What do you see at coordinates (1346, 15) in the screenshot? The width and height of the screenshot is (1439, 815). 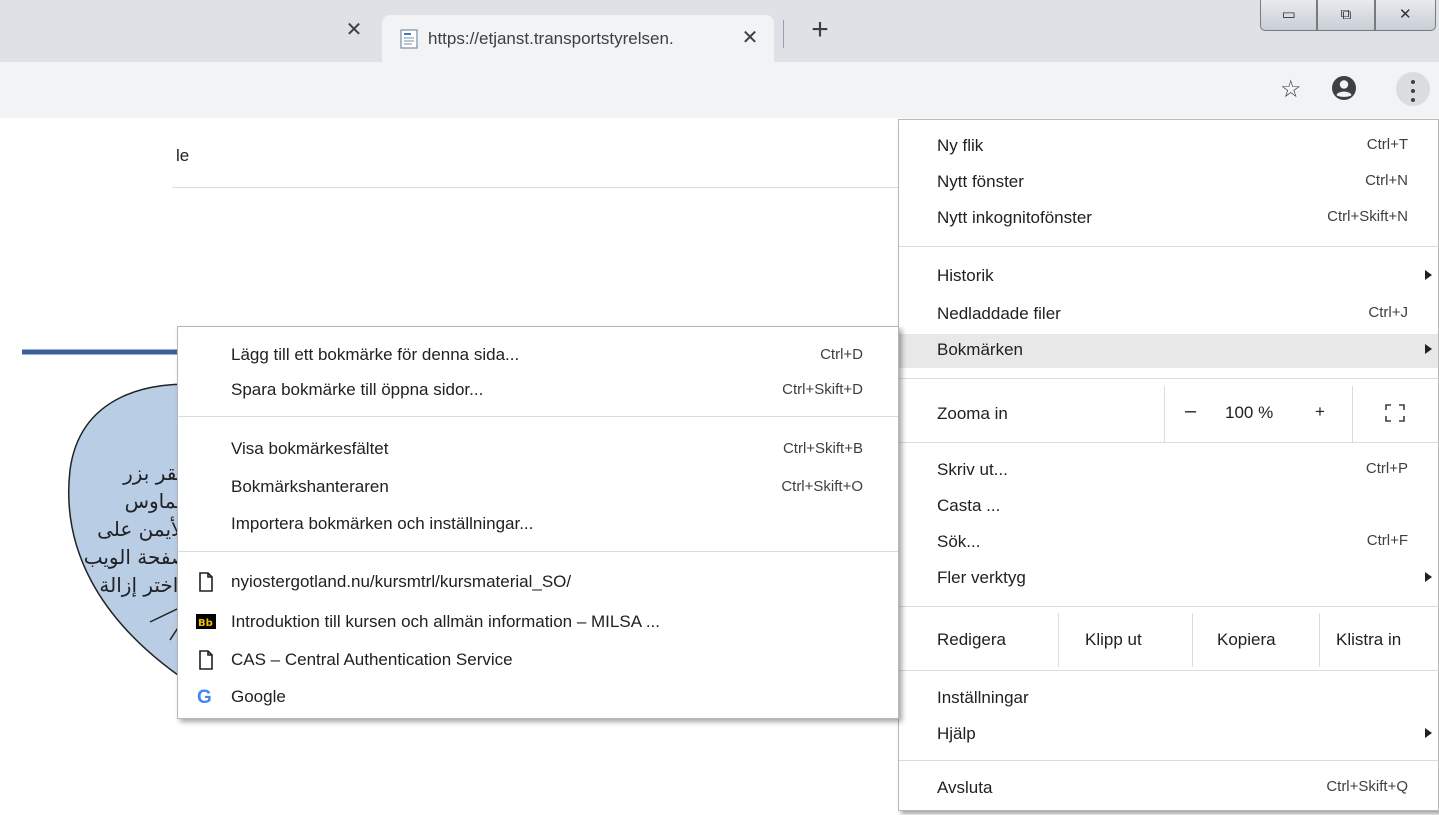 I see `maximize-button: ⧉` at bounding box center [1346, 15].